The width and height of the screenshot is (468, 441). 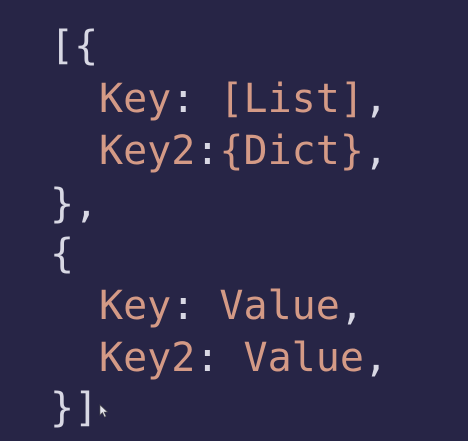 What do you see at coordinates (74, 46) in the screenshot?
I see `code-line-1: [{` at bounding box center [74, 46].